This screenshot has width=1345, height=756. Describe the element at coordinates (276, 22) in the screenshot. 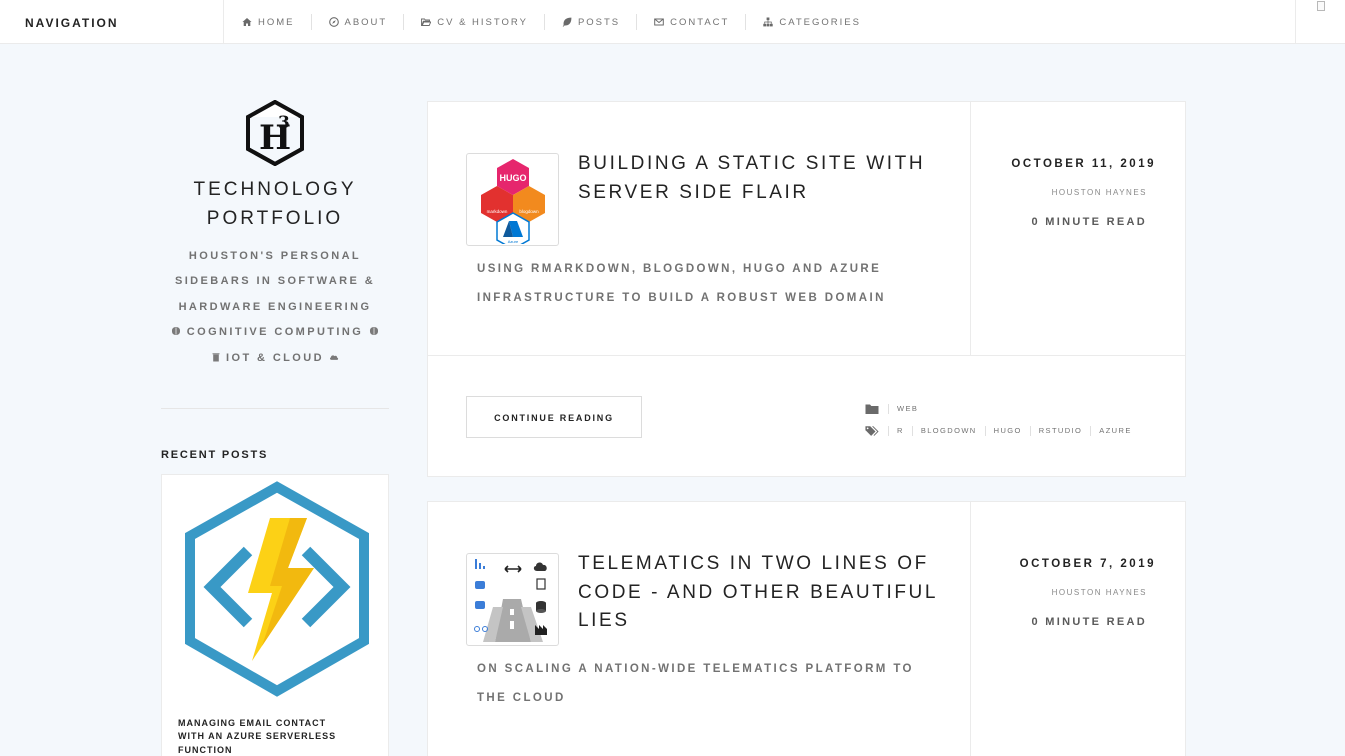

I see `nav-item-label: HOME` at that location.